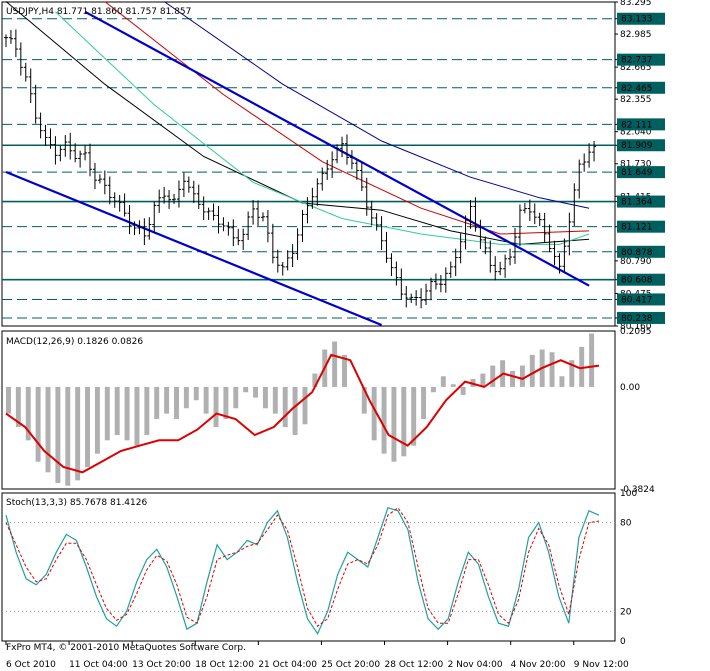  Describe the element at coordinates (623, 642) in the screenshot. I see `stoch-tick-label: 0` at that location.